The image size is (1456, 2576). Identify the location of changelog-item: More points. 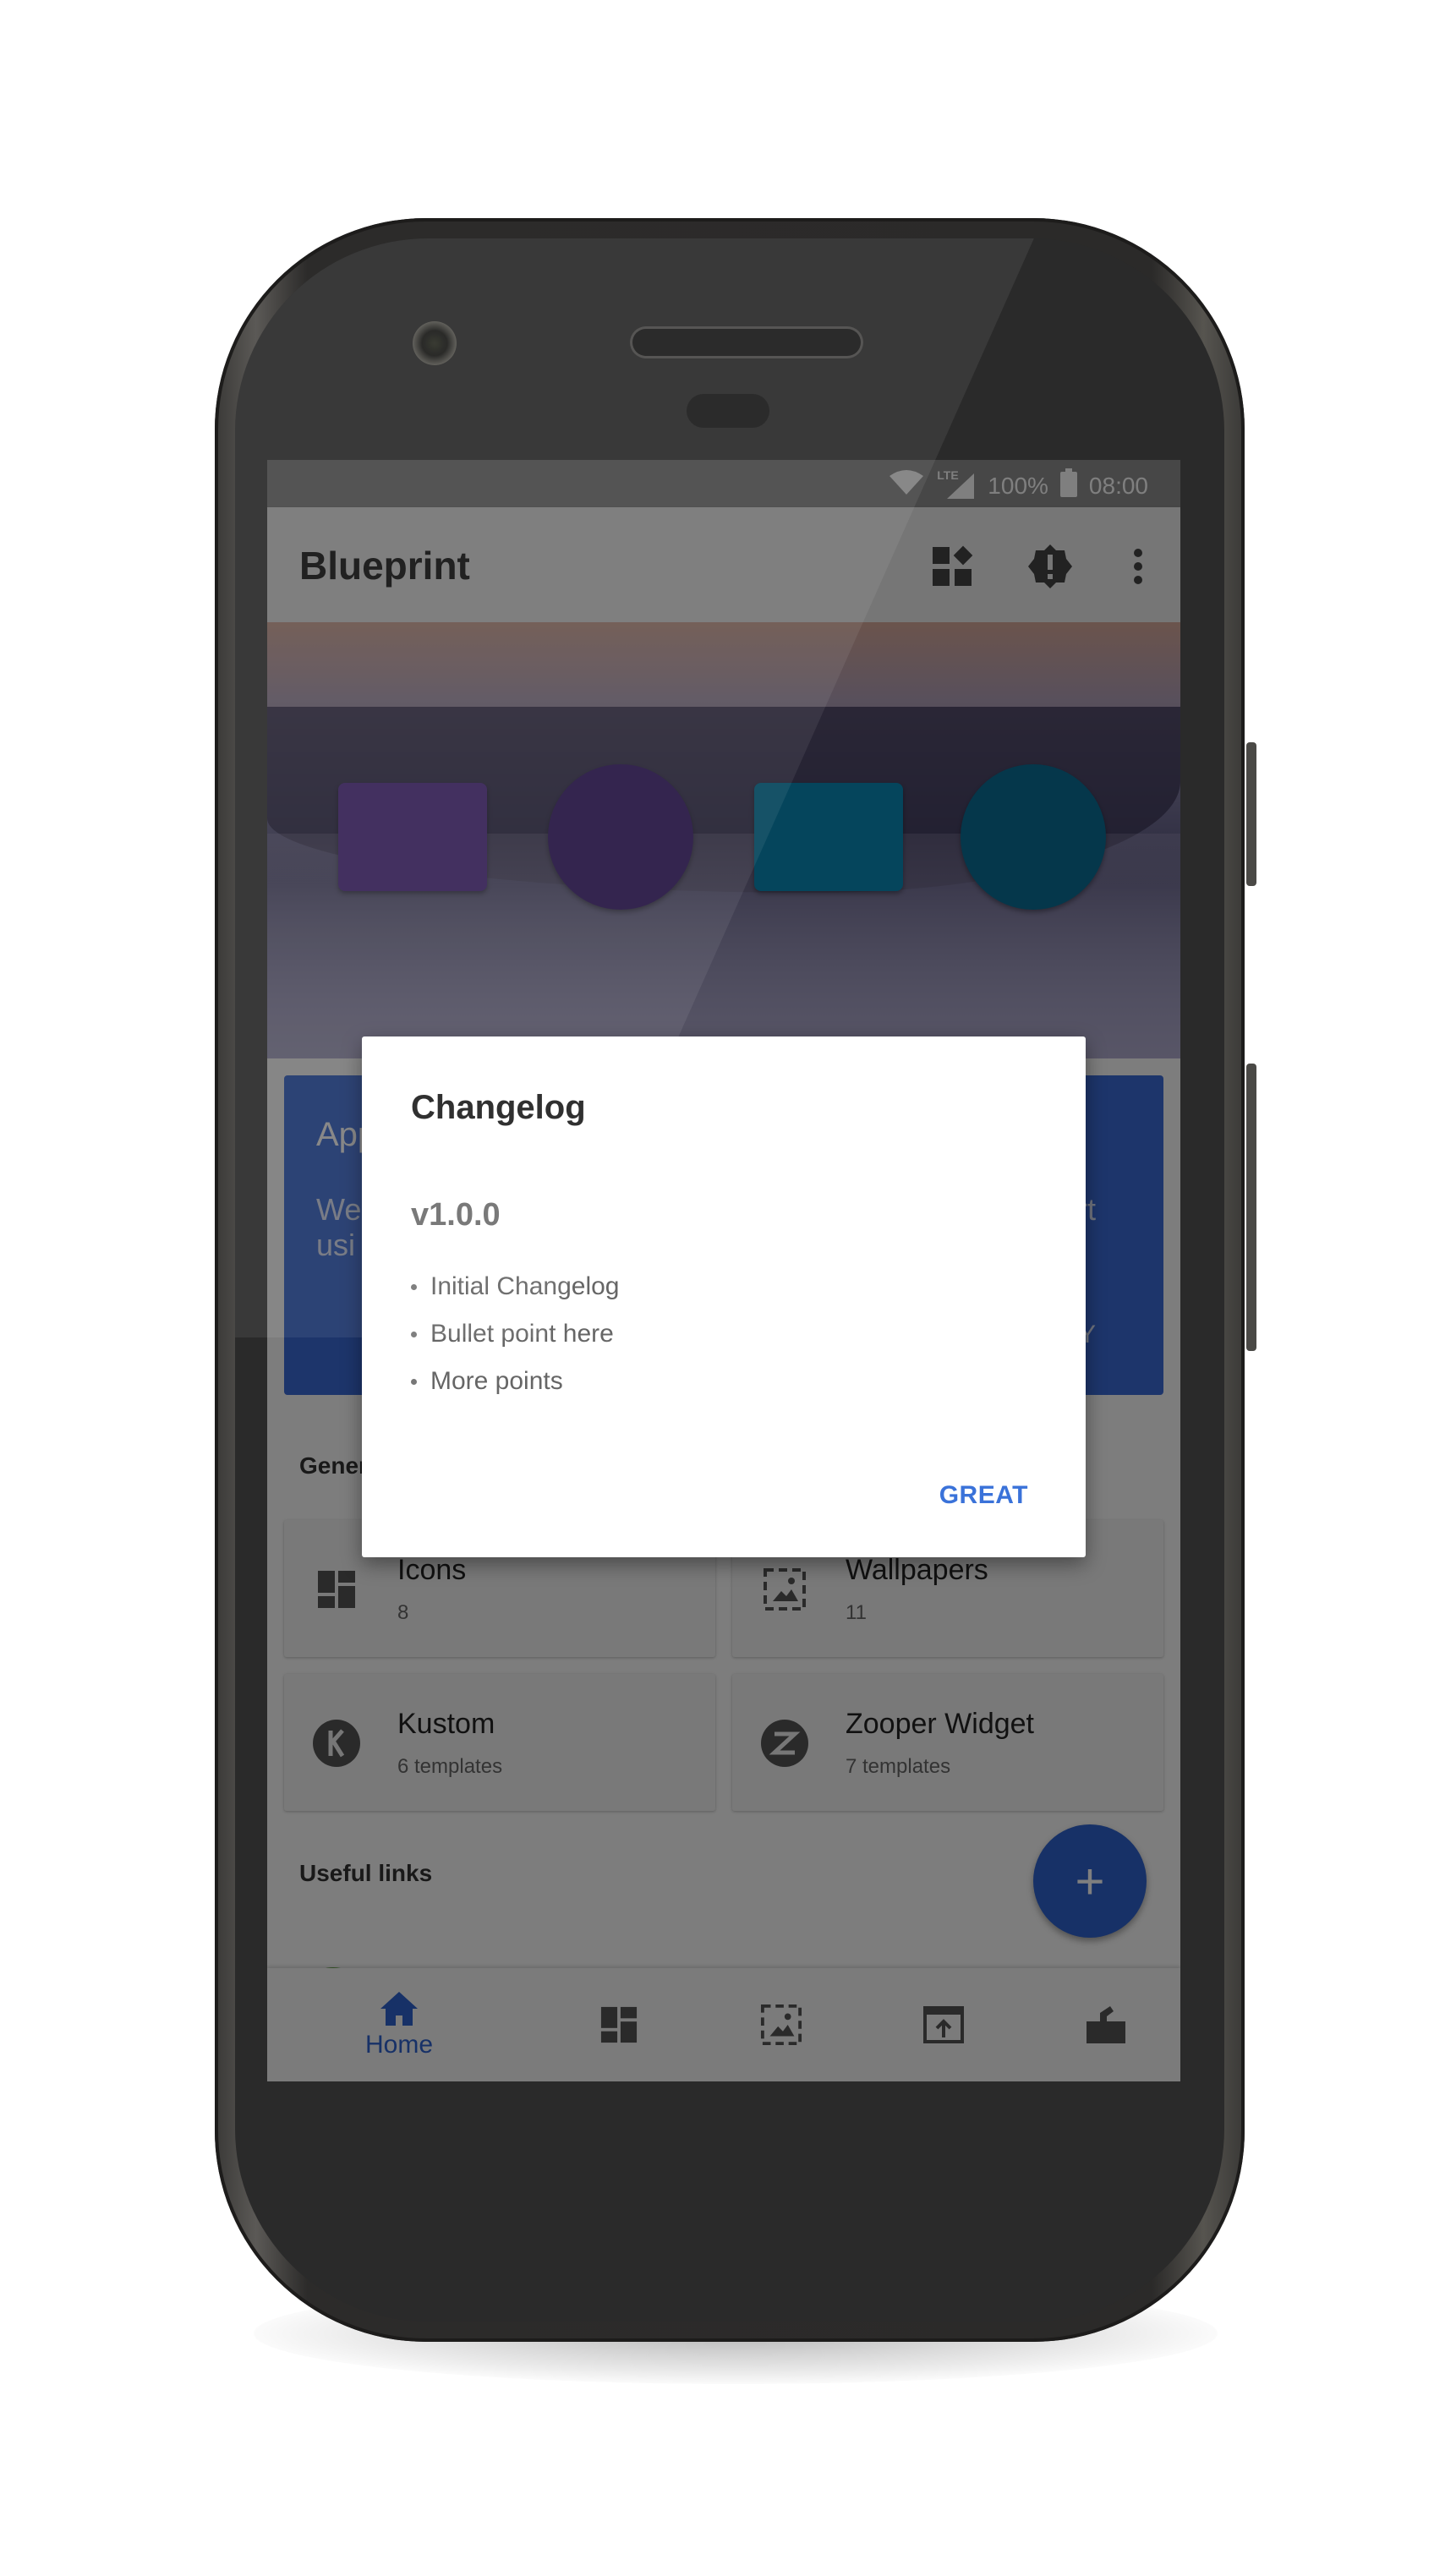
(515, 1381).